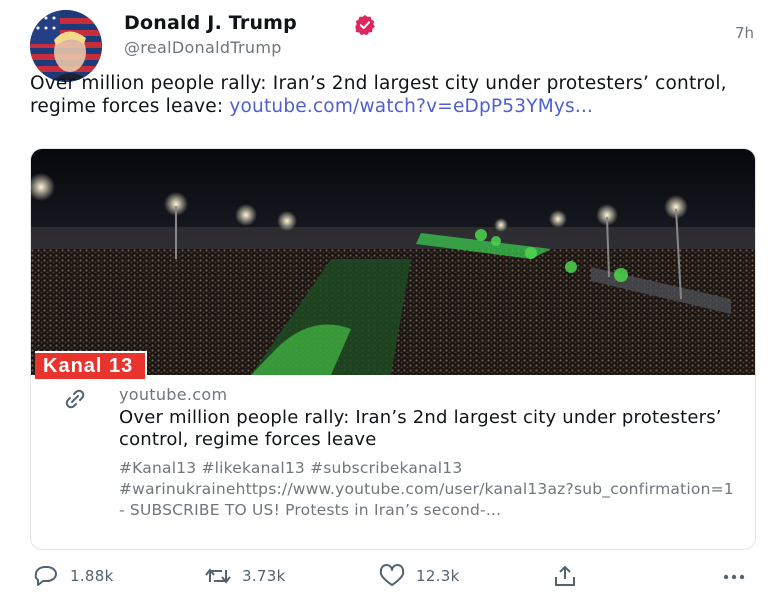 This screenshot has width=784, height=600. What do you see at coordinates (392, 575) in the screenshot?
I see `heart-icon` at bounding box center [392, 575].